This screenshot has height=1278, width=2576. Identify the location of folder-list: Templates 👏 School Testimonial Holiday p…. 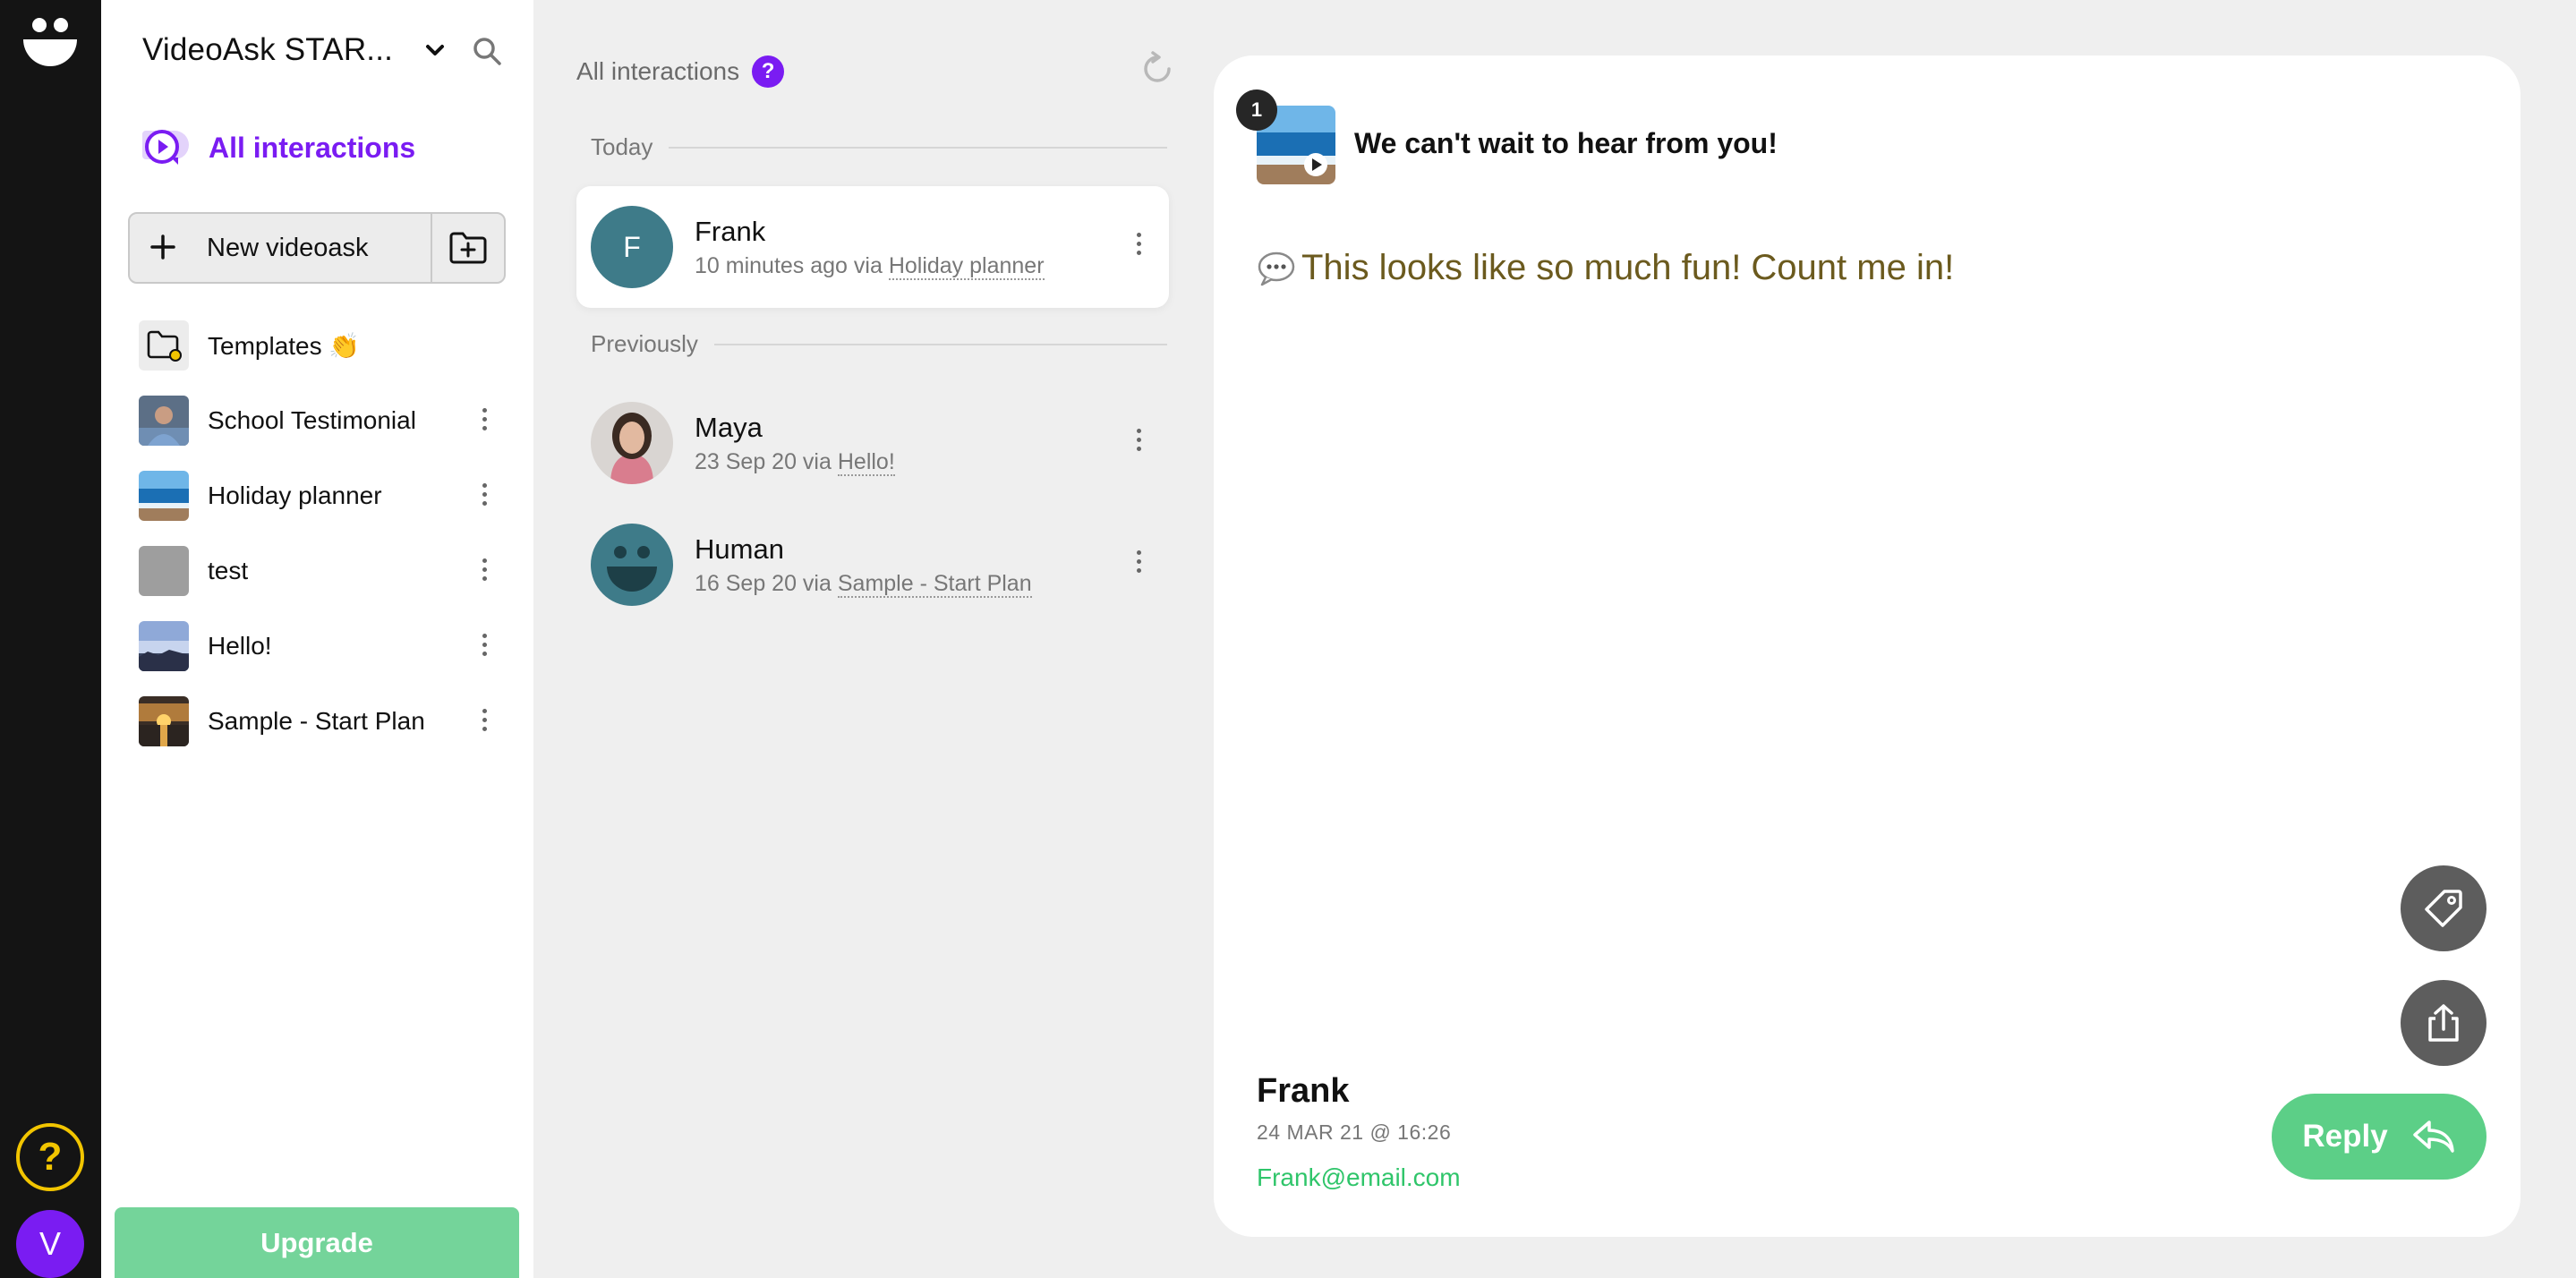
(327, 533).